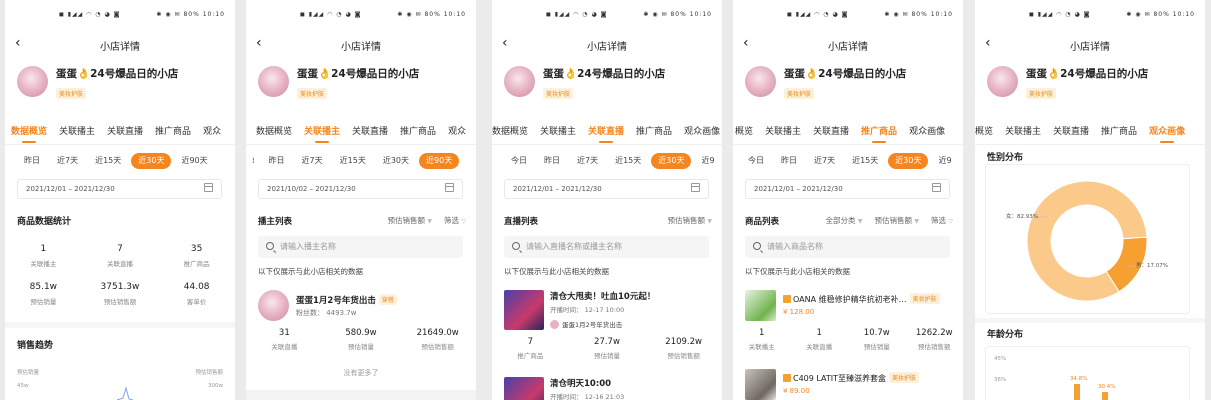  I want to click on section-divider, so click(120, 325).